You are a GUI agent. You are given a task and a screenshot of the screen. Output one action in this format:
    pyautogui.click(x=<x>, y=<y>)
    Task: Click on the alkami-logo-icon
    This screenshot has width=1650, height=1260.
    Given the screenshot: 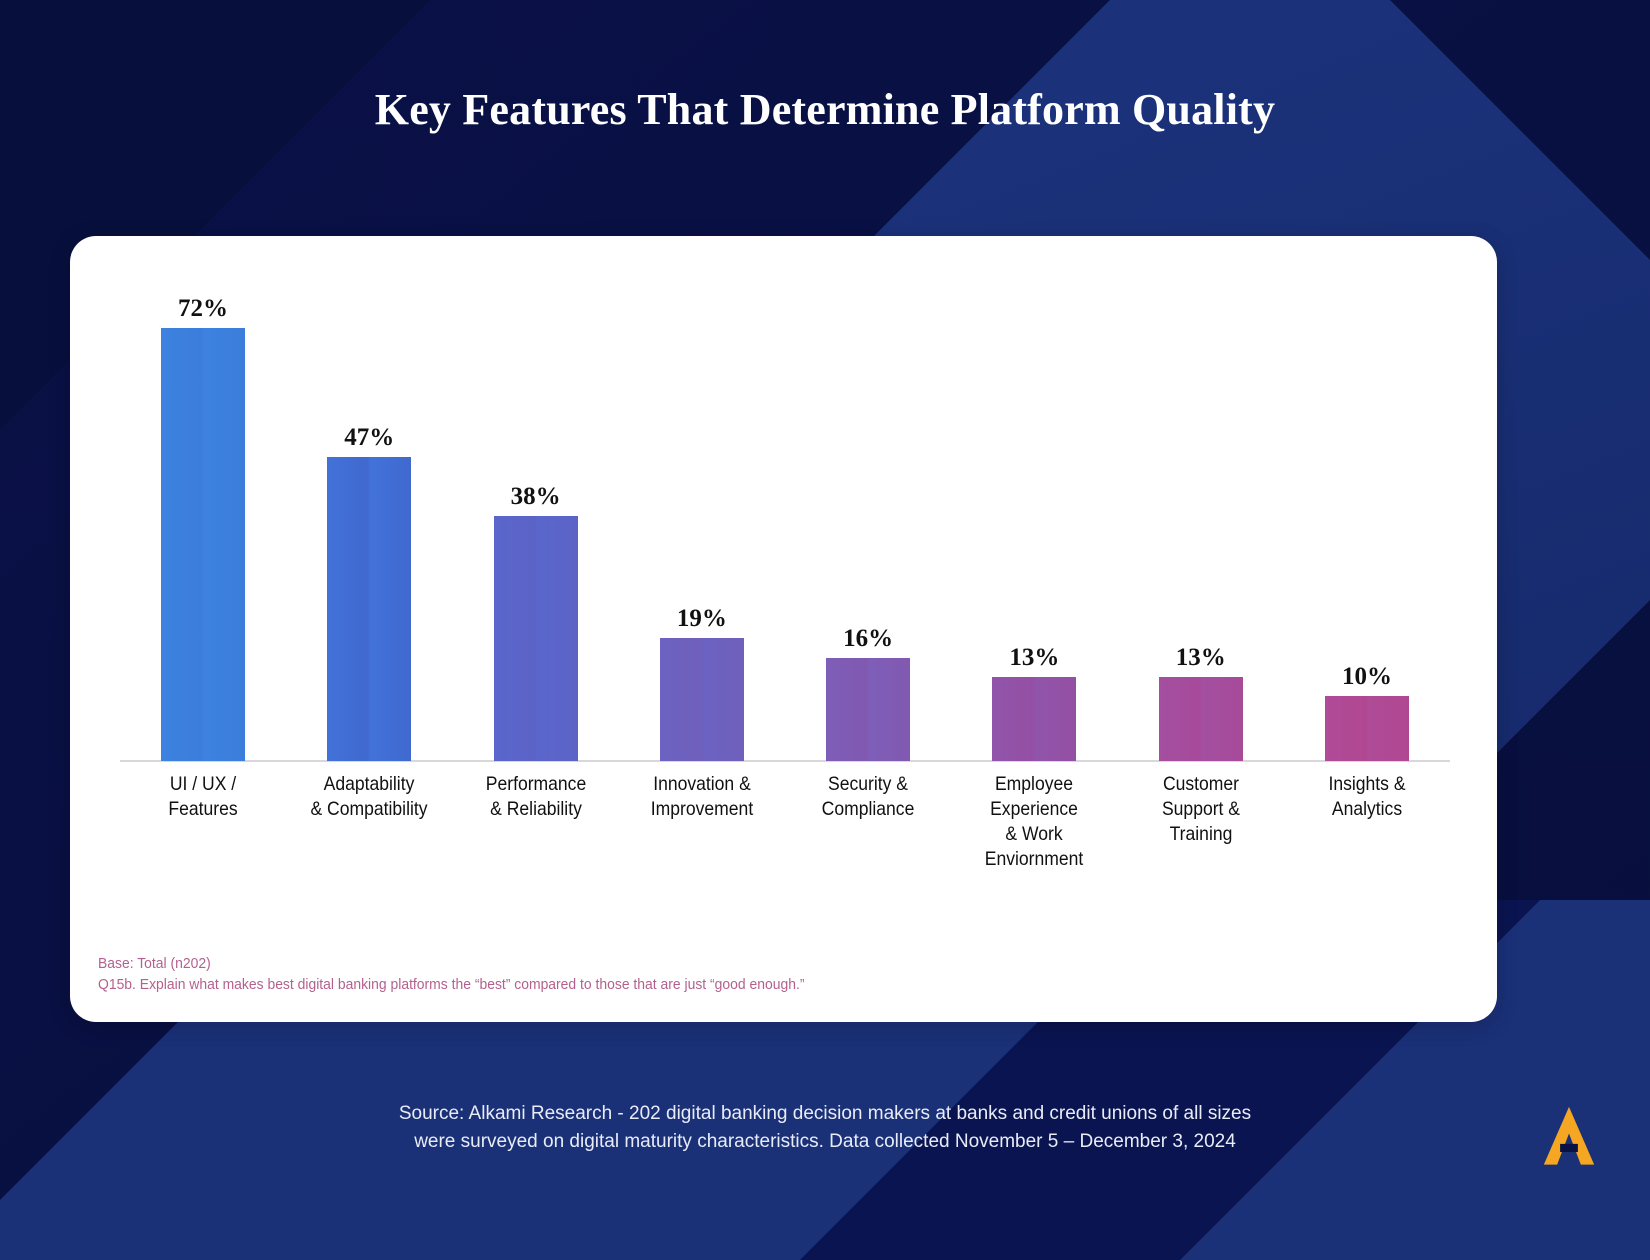 What is the action you would take?
    pyautogui.click(x=1569, y=1135)
    